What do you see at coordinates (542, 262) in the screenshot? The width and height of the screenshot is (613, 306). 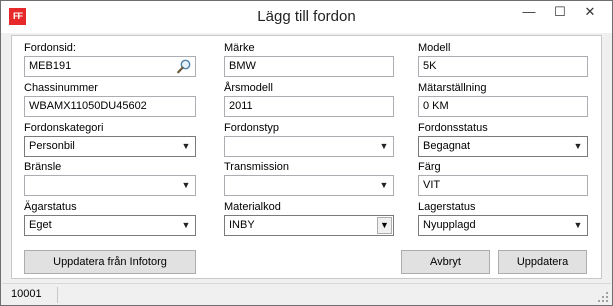 I see `update-button: Uppdatera` at bounding box center [542, 262].